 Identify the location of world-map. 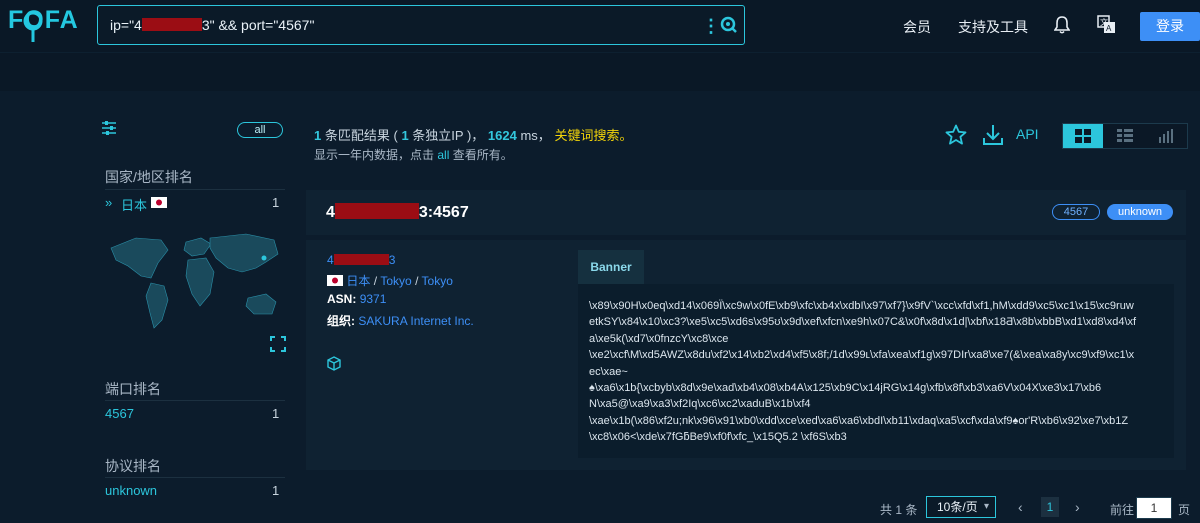
(194, 281).